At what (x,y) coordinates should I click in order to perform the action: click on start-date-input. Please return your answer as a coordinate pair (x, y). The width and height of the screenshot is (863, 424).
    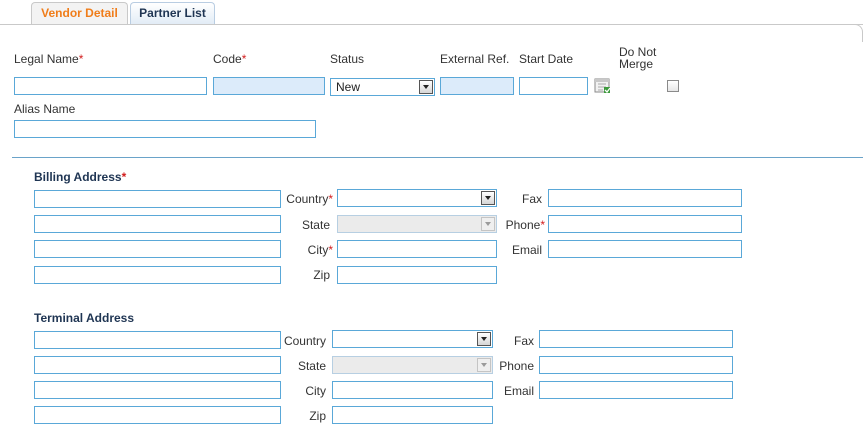
    Looking at the image, I should click on (553, 86).